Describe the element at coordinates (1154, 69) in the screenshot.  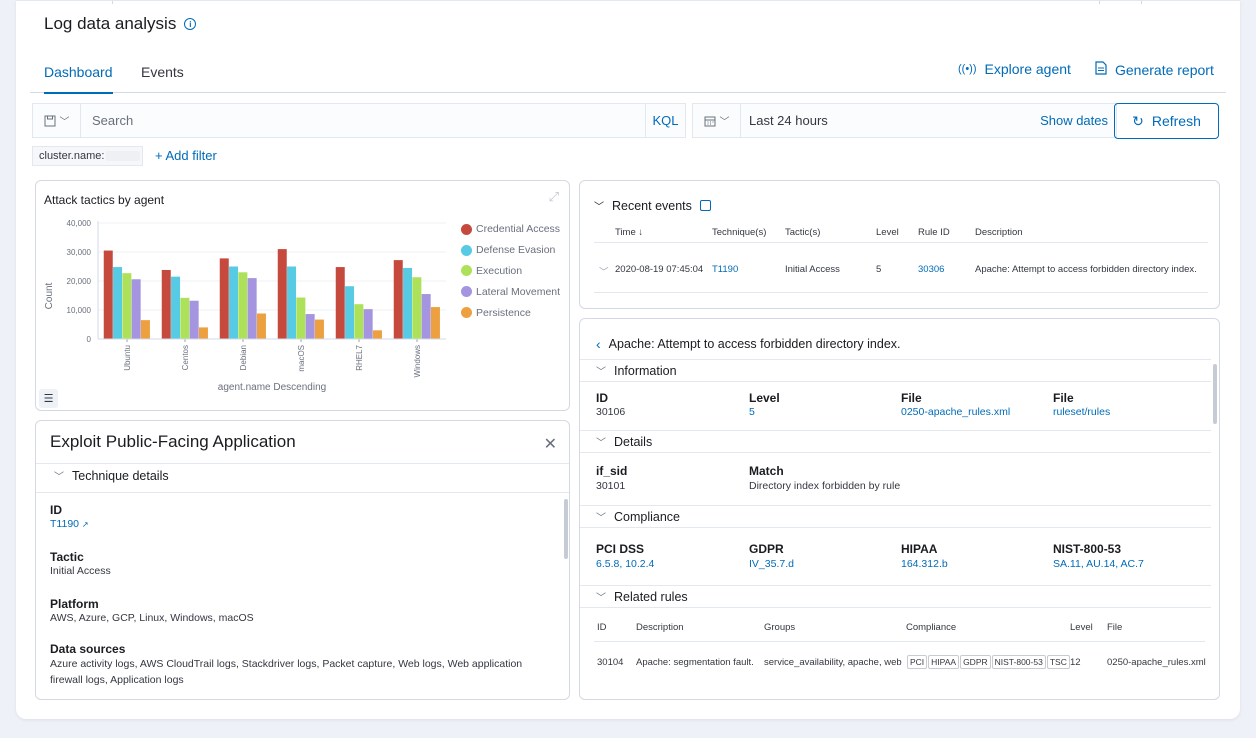
I see `generate-report-button: Generate report` at that location.